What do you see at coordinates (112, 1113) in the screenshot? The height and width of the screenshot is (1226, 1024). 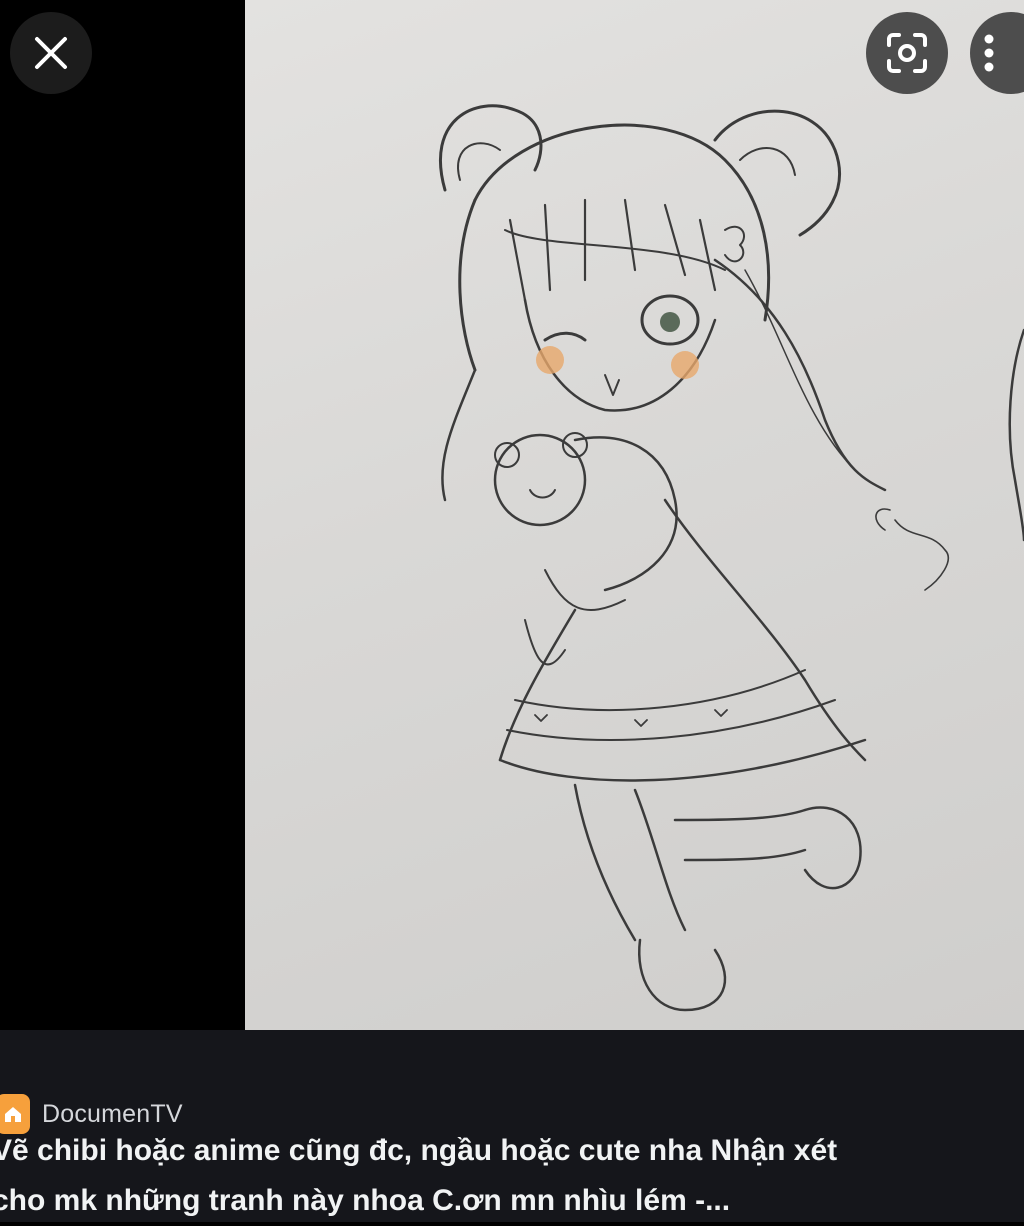 I see `source-name: DocumenTV` at bounding box center [112, 1113].